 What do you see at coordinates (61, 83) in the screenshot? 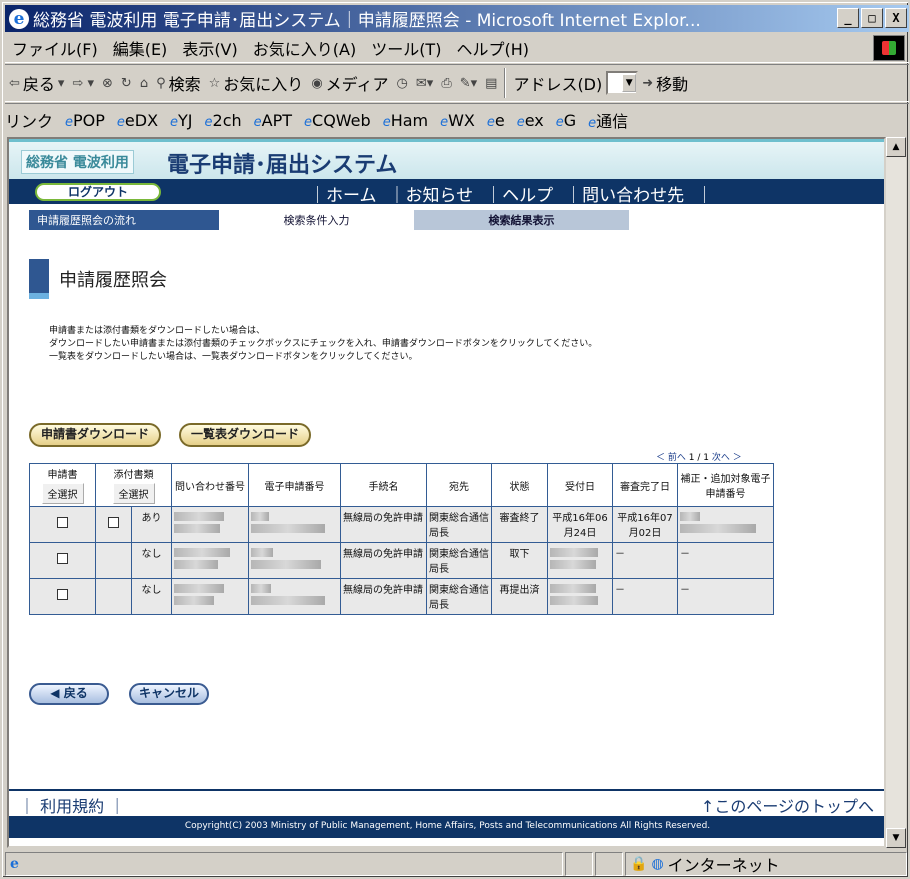
I see `dropdown-icon: ▾` at bounding box center [61, 83].